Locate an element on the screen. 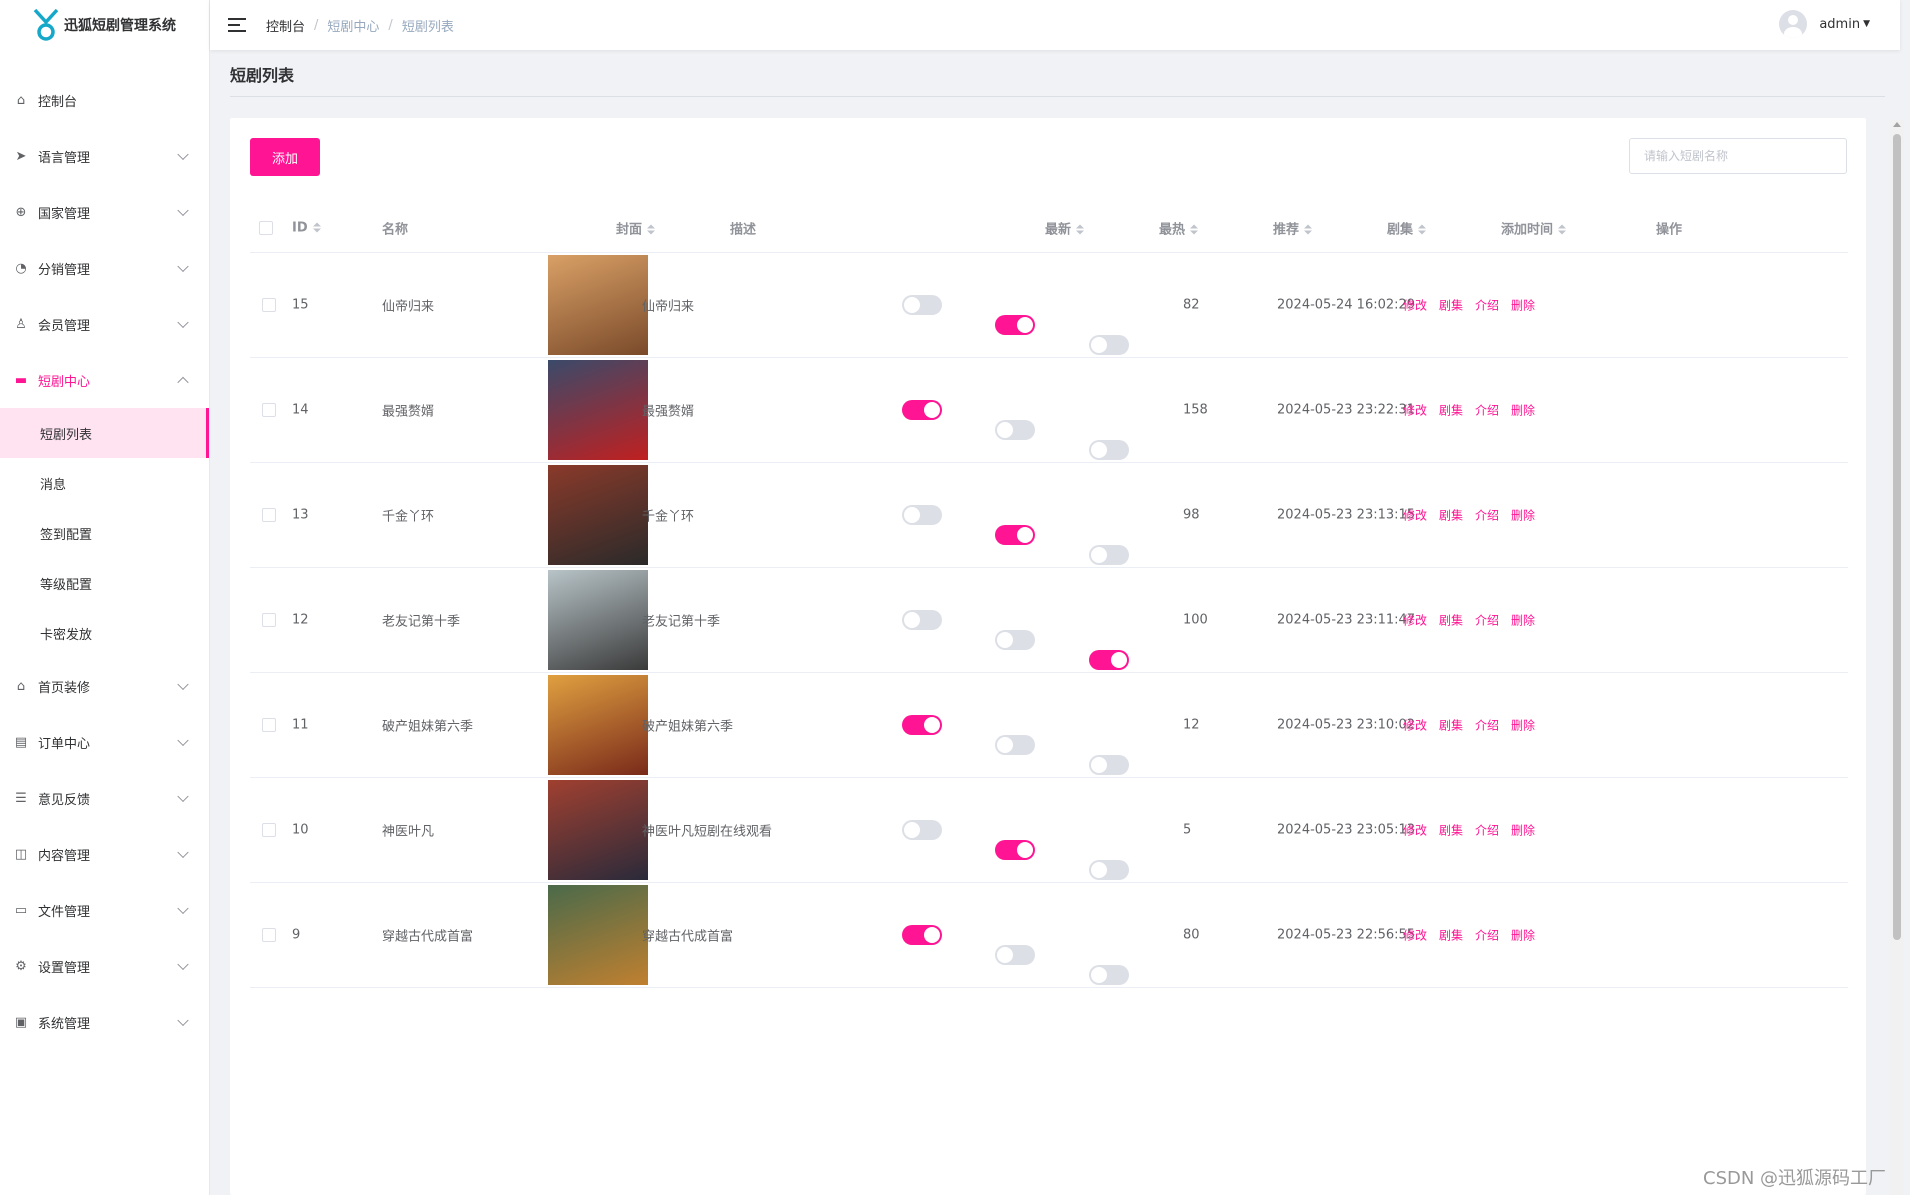 This screenshot has height=1195, width=1910. sidebar-item-system: ▣ 系统管理 is located at coordinates (104, 1022).